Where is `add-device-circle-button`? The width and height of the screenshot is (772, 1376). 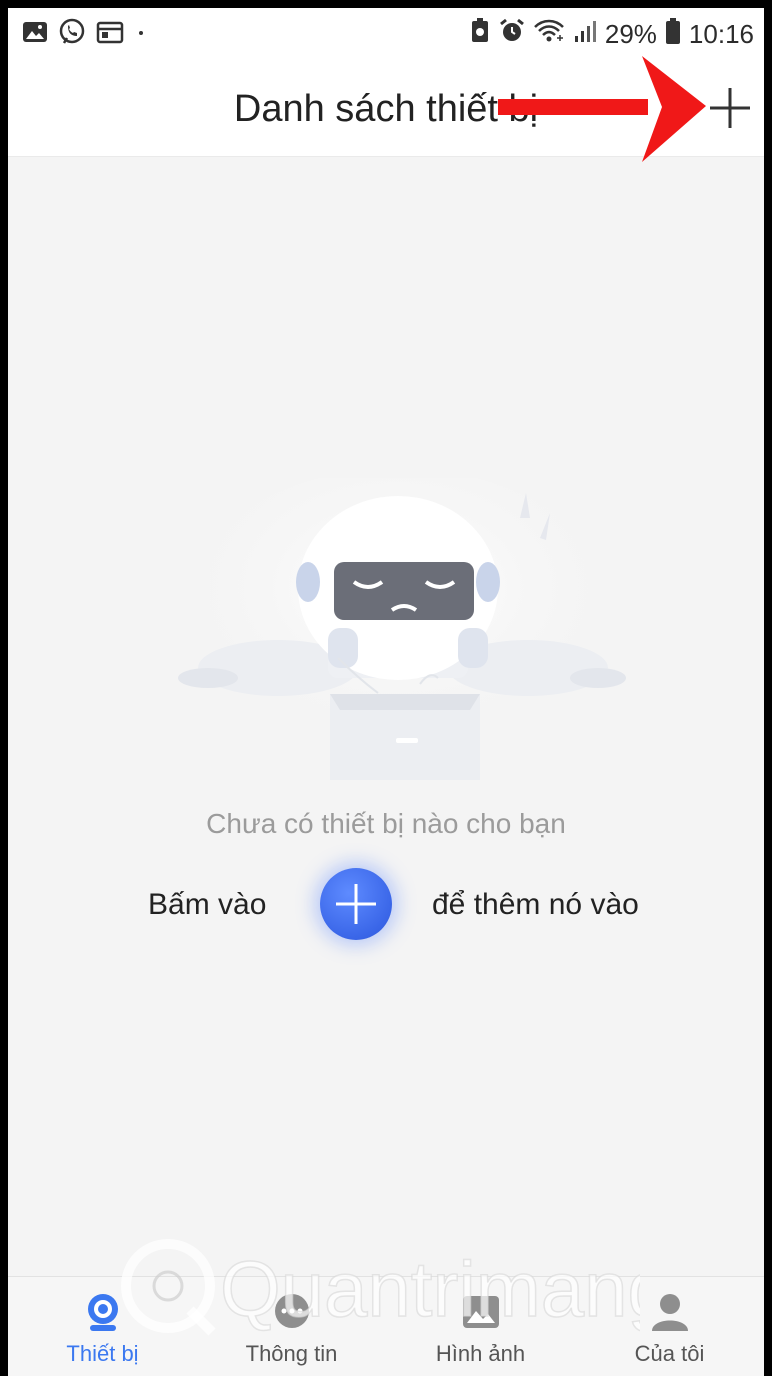 add-device-circle-button is located at coordinates (356, 904).